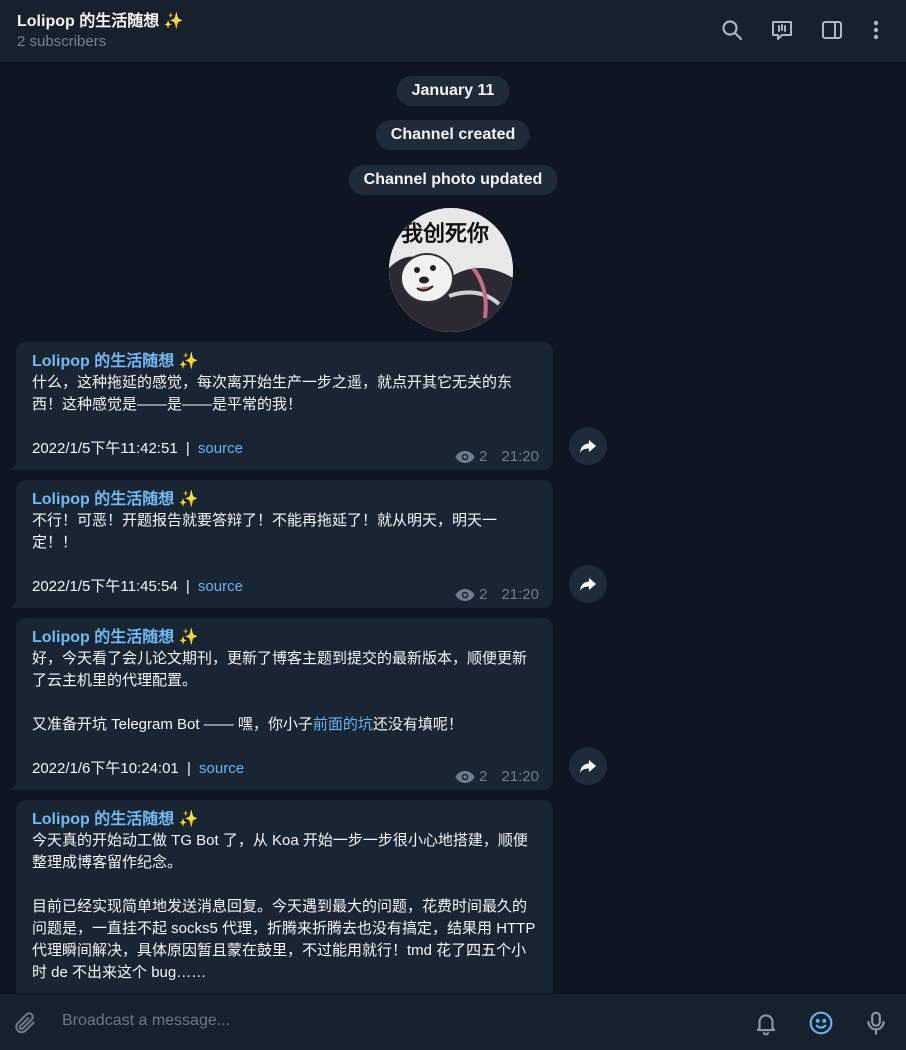  What do you see at coordinates (732, 30) in the screenshot?
I see `search-icon` at bounding box center [732, 30].